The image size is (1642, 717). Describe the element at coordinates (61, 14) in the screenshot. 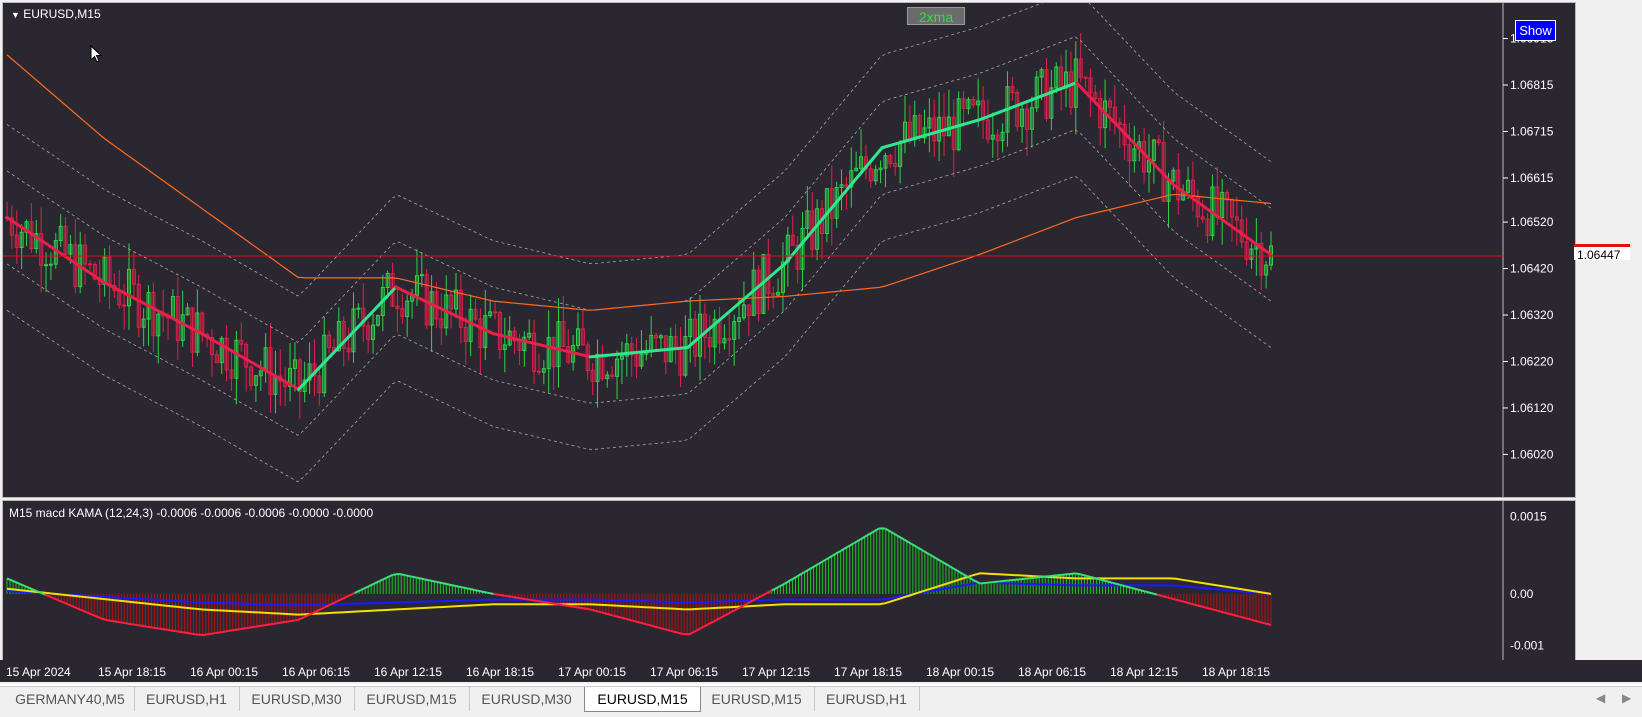

I see `symbol-title-text: EURUSD,M15` at that location.